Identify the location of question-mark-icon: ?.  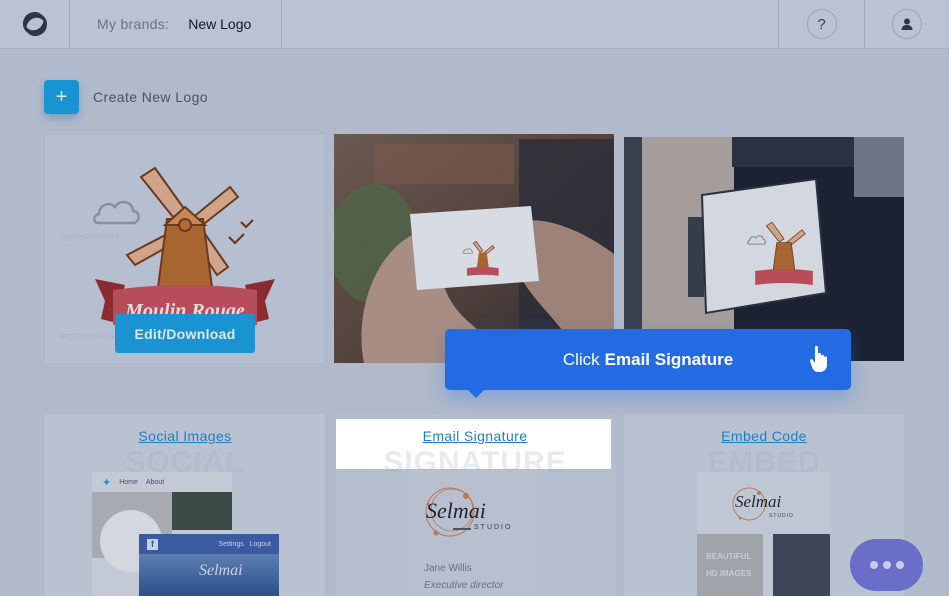
(821, 24).